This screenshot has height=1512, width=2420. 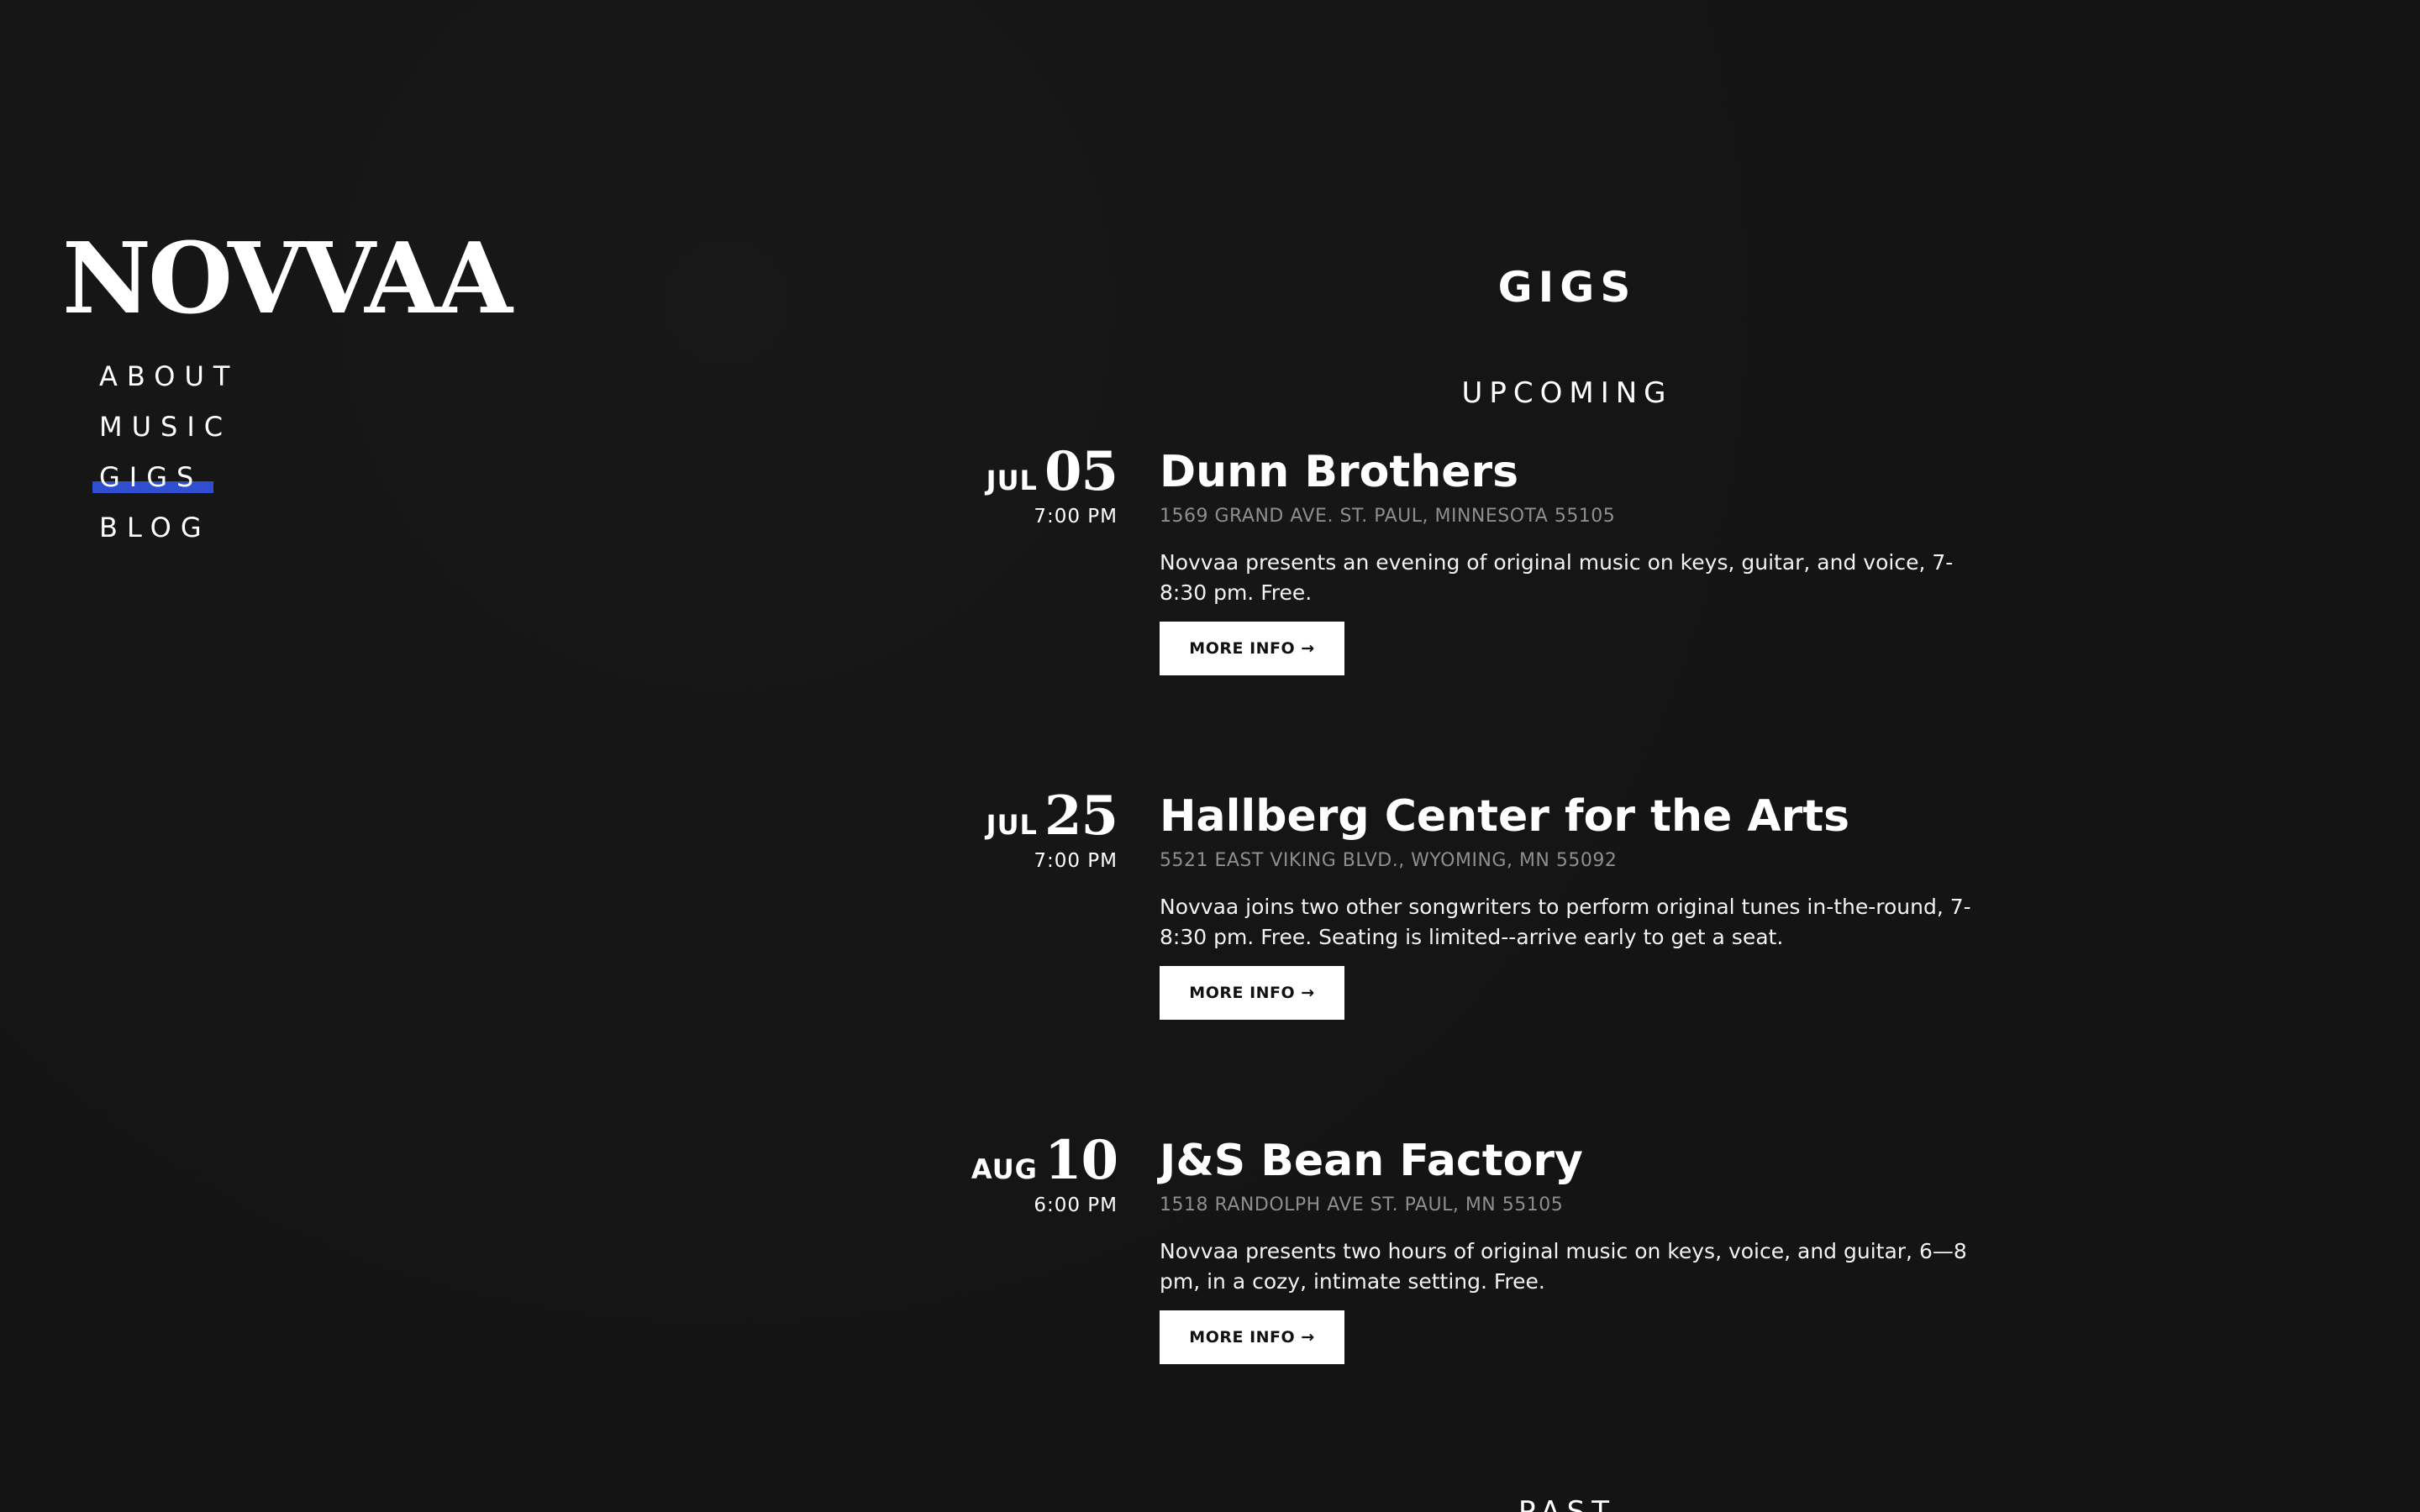 What do you see at coordinates (1076, 1205) in the screenshot?
I see `gig-time: 6:00 PM` at bounding box center [1076, 1205].